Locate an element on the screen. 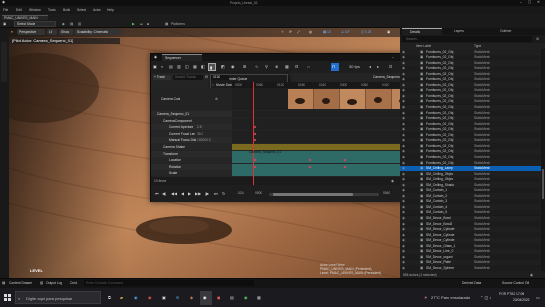 The height and width of the screenshot is (307, 545). level-tab: PMAC_UNIVES_MAIN is located at coordinates (25, 17).